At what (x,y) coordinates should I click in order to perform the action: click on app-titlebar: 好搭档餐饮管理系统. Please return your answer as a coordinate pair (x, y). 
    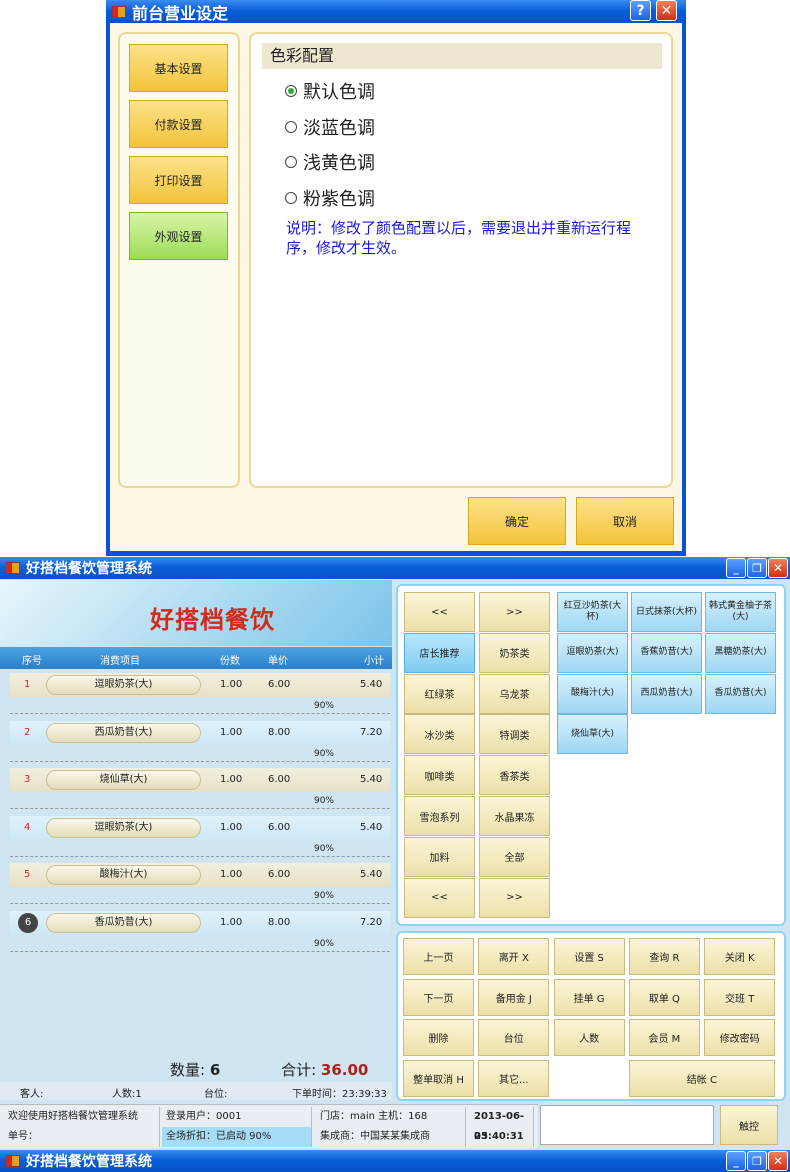
    Looking at the image, I should click on (395, 568).